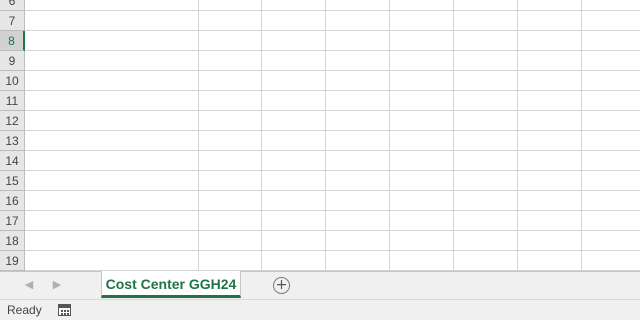 This screenshot has width=640, height=320. I want to click on grid-row: 8, so click(320, 41).